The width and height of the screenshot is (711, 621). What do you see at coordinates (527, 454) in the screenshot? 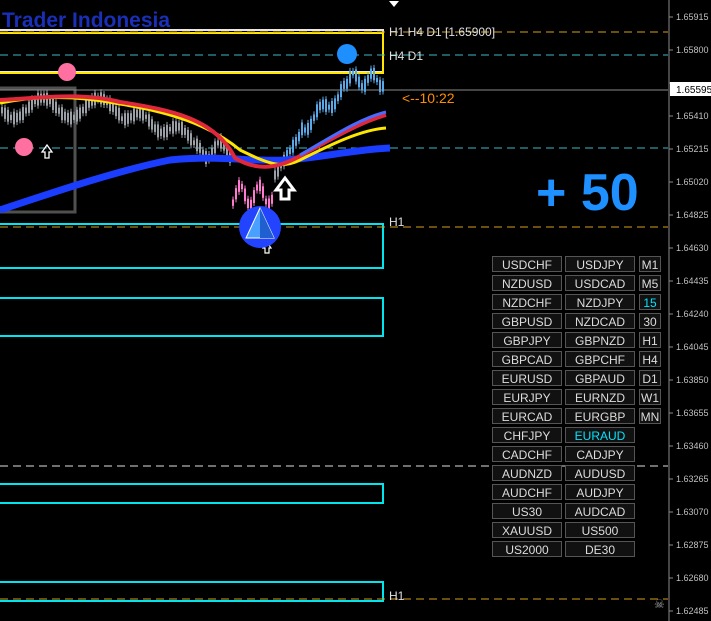
I see `symbol-button-cadchf: CADCHF` at bounding box center [527, 454].